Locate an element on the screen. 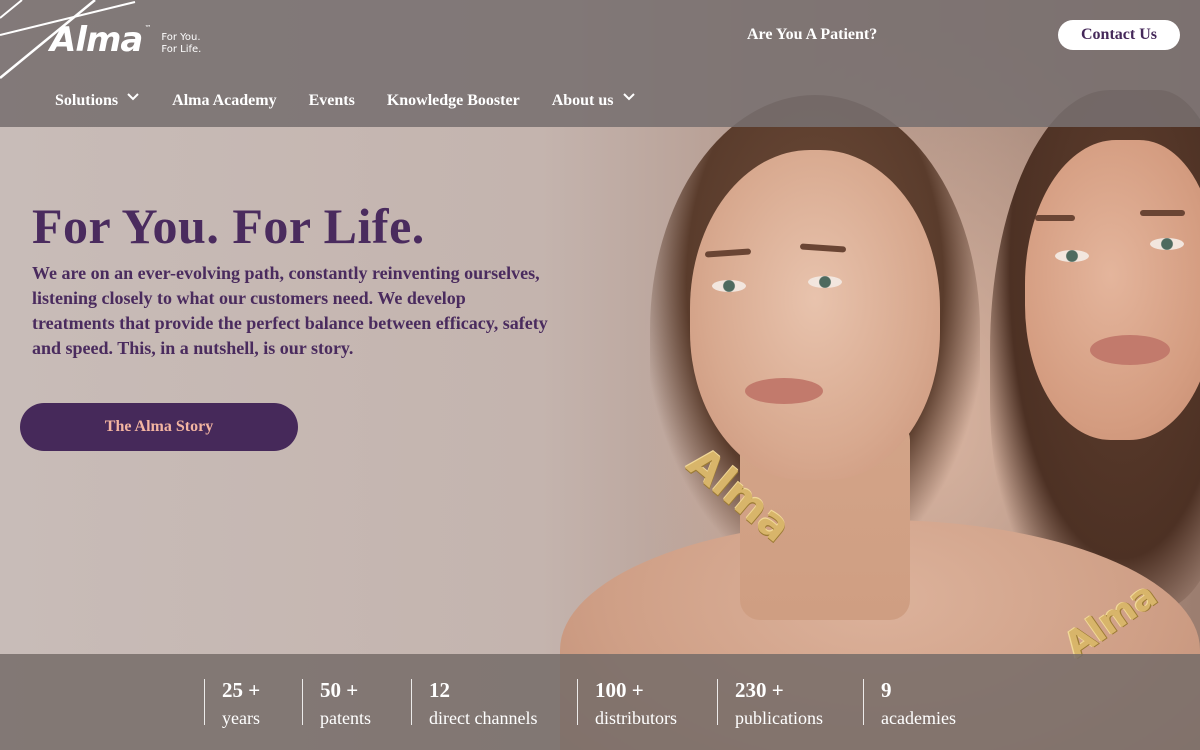 The image size is (1200, 750). contact-us-button: Contact Us is located at coordinates (1119, 35).